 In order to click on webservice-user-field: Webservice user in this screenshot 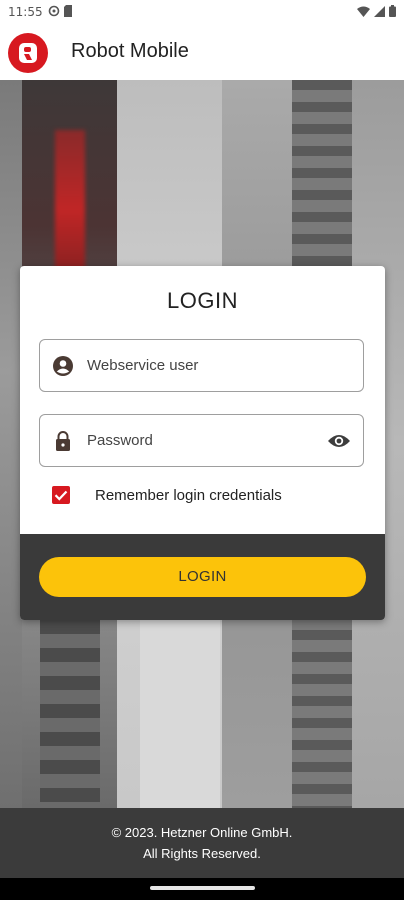, I will do `click(201, 365)`.